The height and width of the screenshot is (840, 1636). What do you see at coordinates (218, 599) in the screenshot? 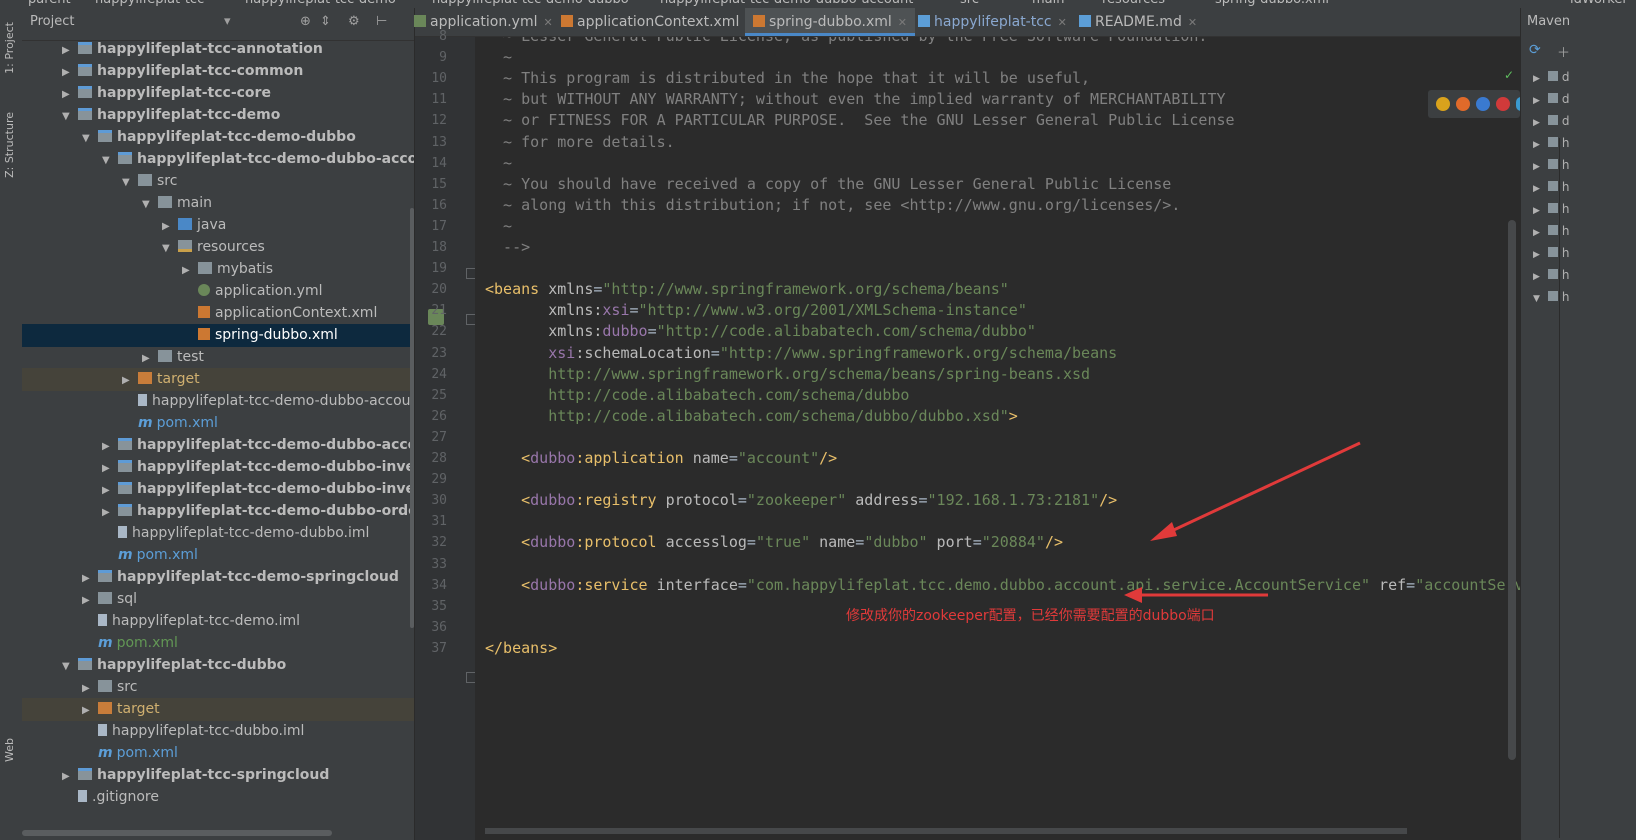
I see `tree-item: ▶ sql` at bounding box center [218, 599].